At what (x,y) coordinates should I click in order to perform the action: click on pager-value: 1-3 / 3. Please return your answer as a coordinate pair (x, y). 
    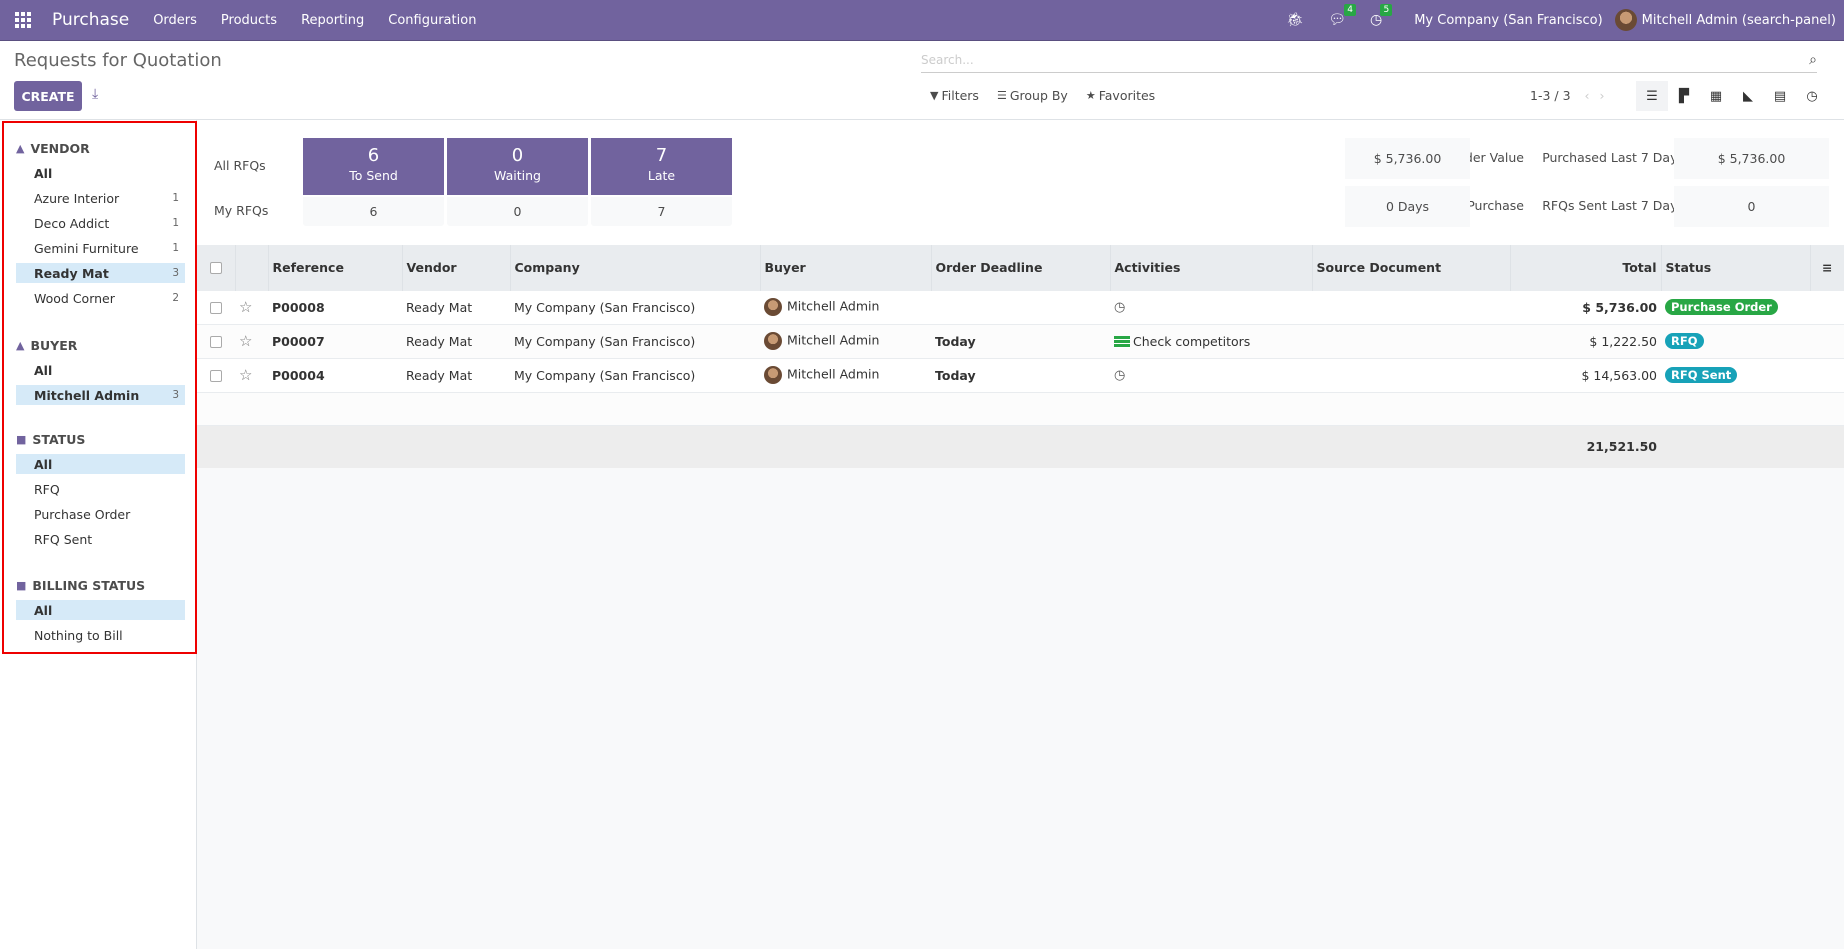
    Looking at the image, I should click on (1550, 95).